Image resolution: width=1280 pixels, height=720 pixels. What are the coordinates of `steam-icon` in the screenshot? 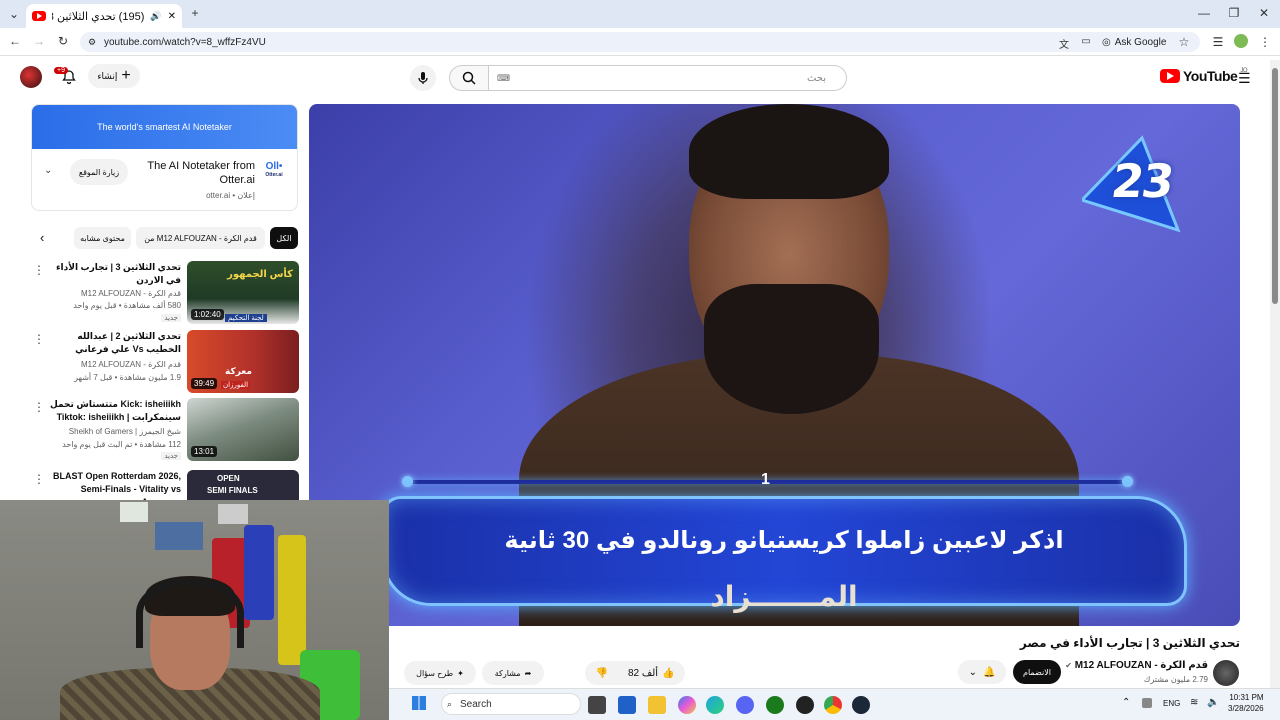 It's located at (861, 705).